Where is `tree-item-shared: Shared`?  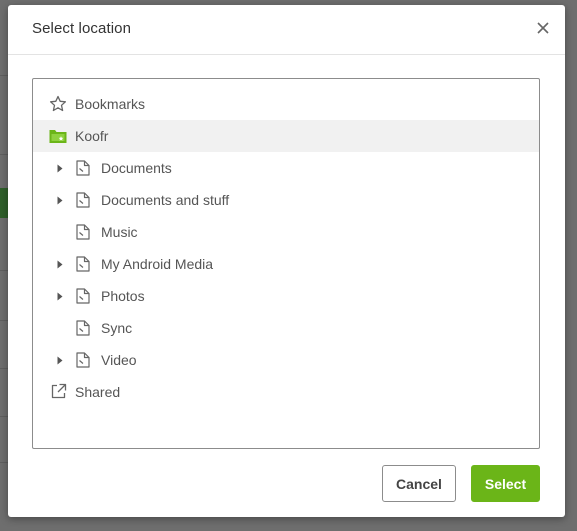 tree-item-shared: Shared is located at coordinates (286, 392).